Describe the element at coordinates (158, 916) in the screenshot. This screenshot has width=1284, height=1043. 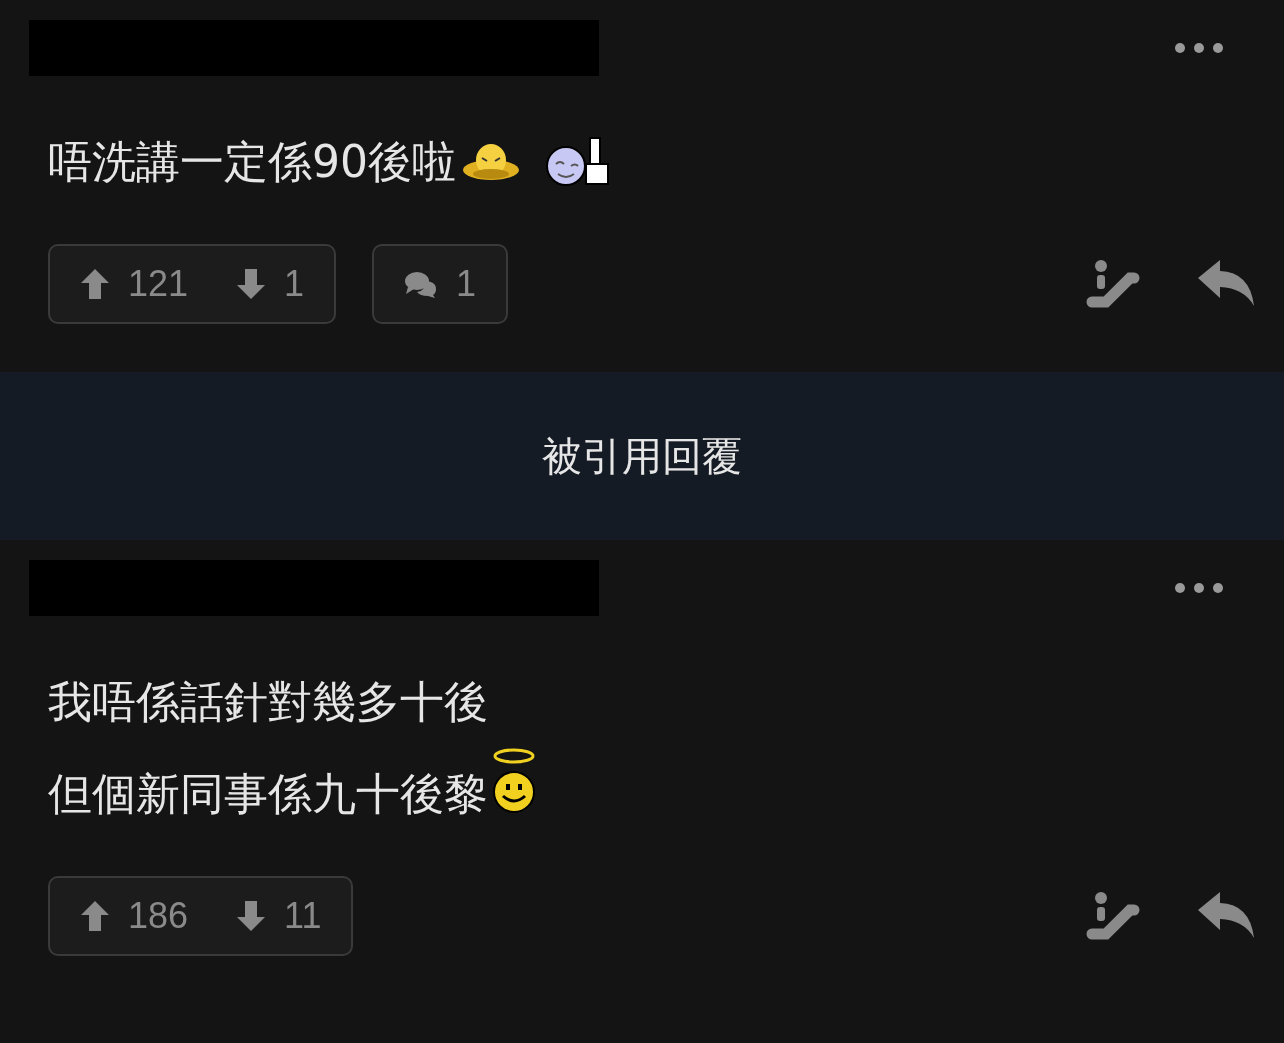
I see `upvote-count: 186` at that location.